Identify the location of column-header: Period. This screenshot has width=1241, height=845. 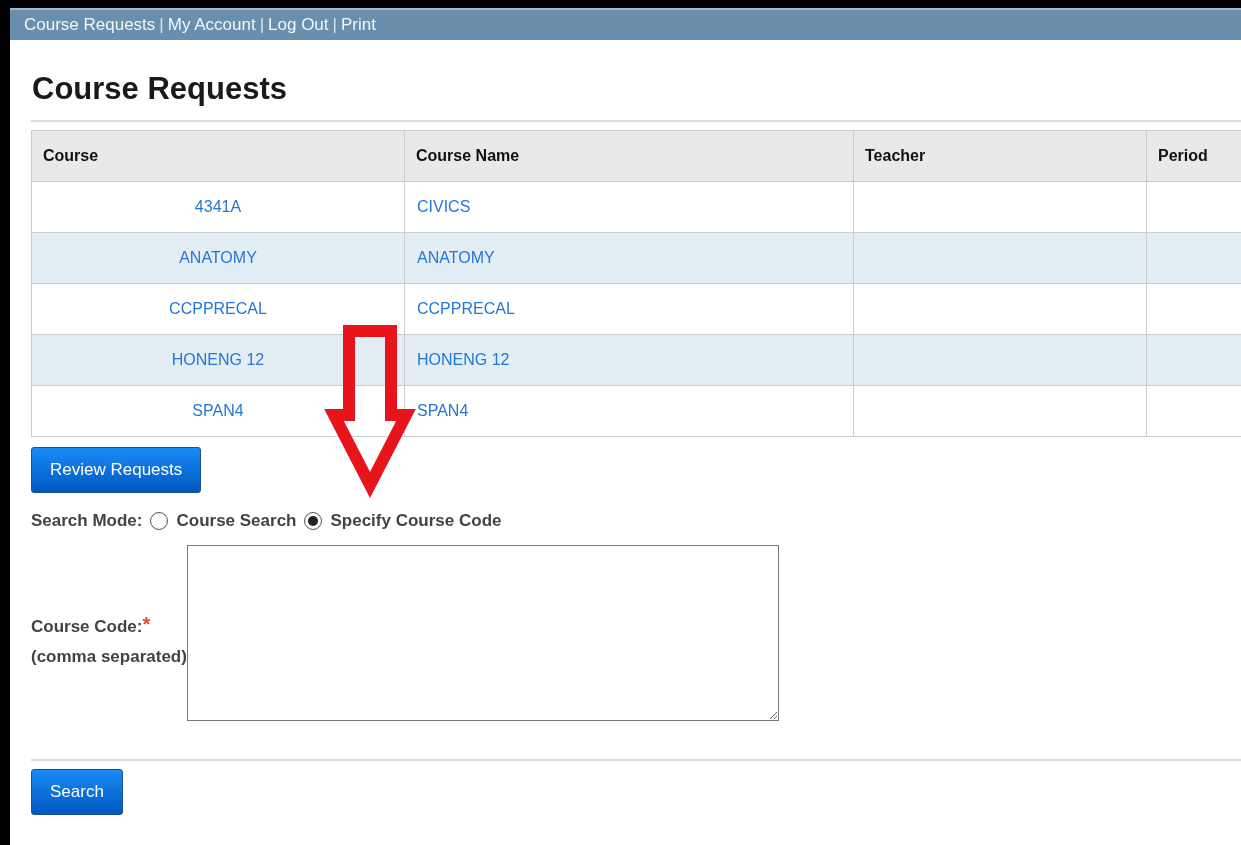
(1193, 156).